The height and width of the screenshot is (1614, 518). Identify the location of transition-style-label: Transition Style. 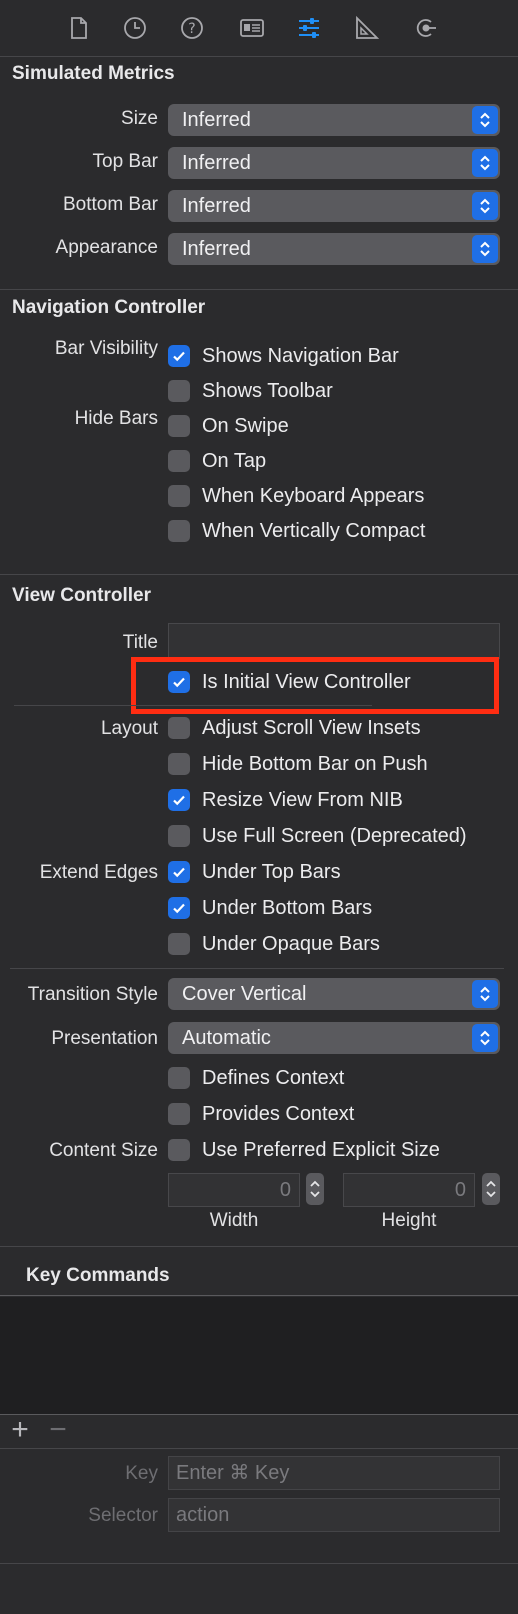
(92, 994).